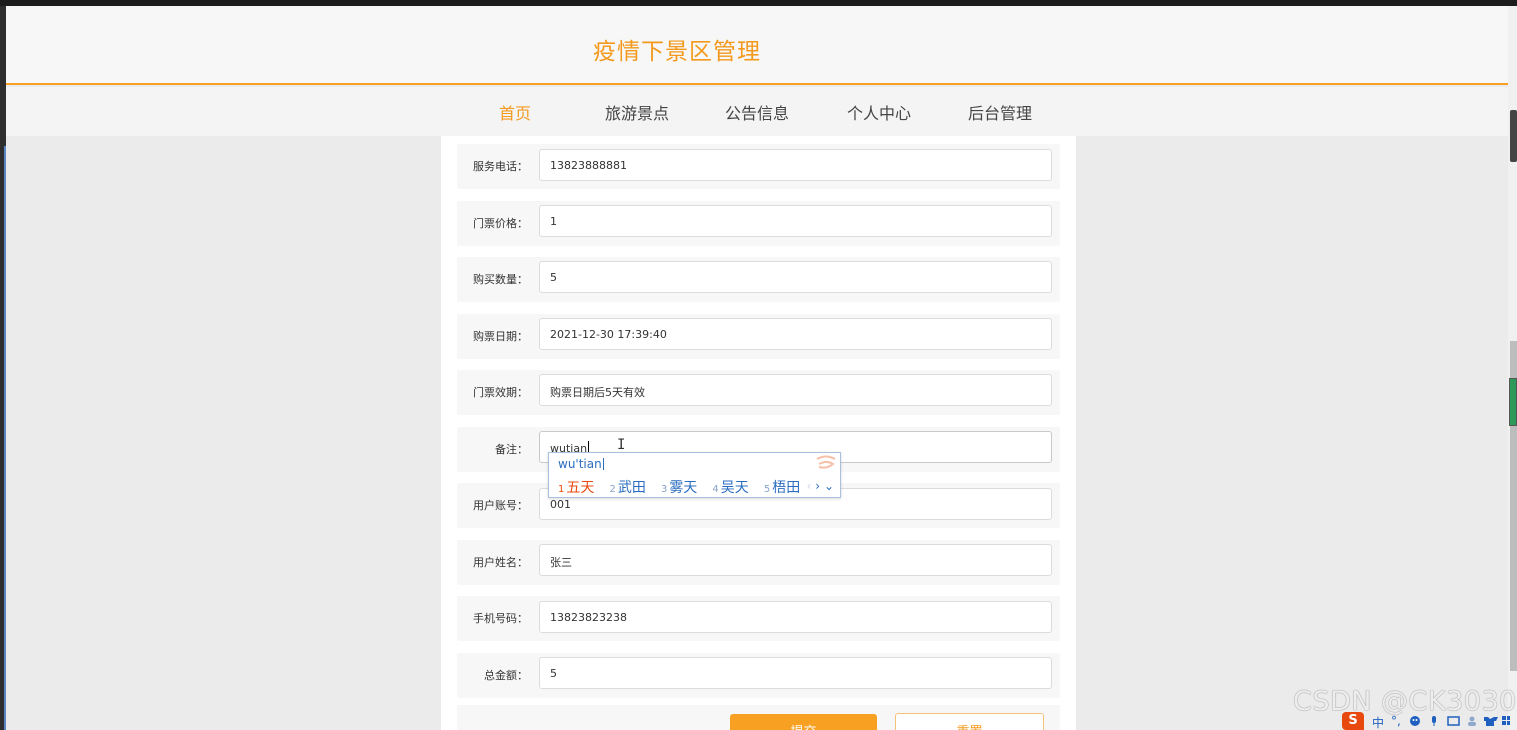  What do you see at coordinates (500, 562) in the screenshot?
I see `field-label: 用户姓名：` at bounding box center [500, 562].